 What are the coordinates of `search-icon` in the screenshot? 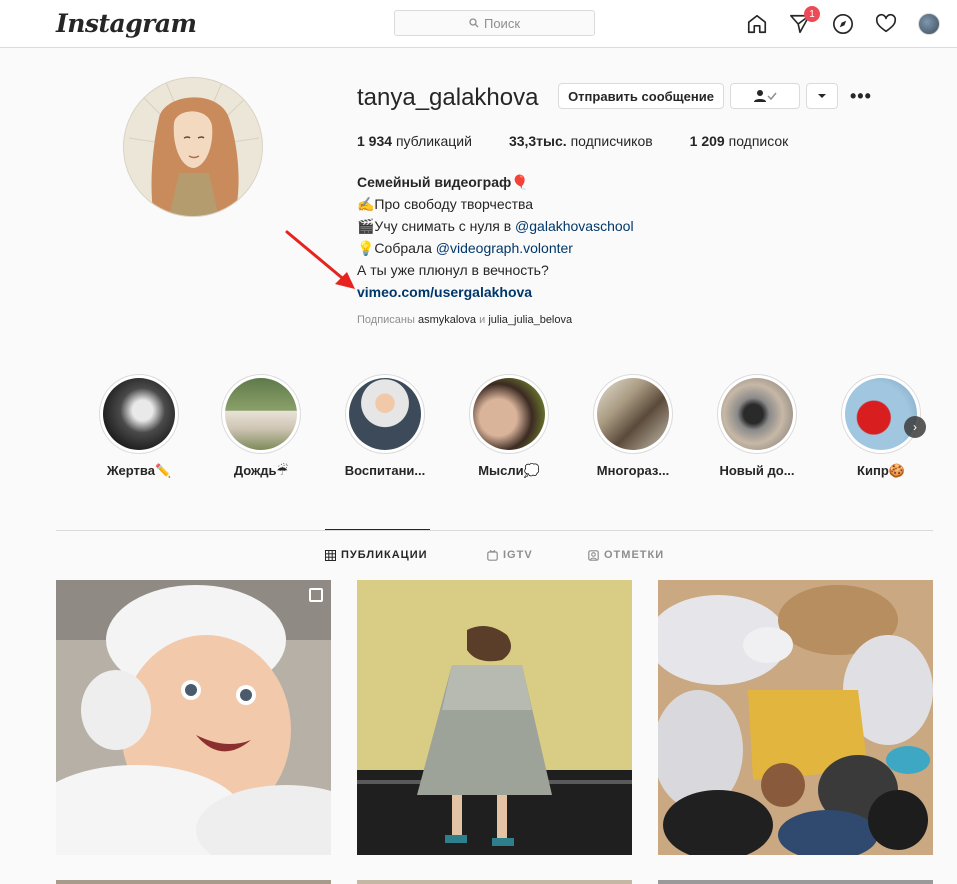 It's located at (474, 23).